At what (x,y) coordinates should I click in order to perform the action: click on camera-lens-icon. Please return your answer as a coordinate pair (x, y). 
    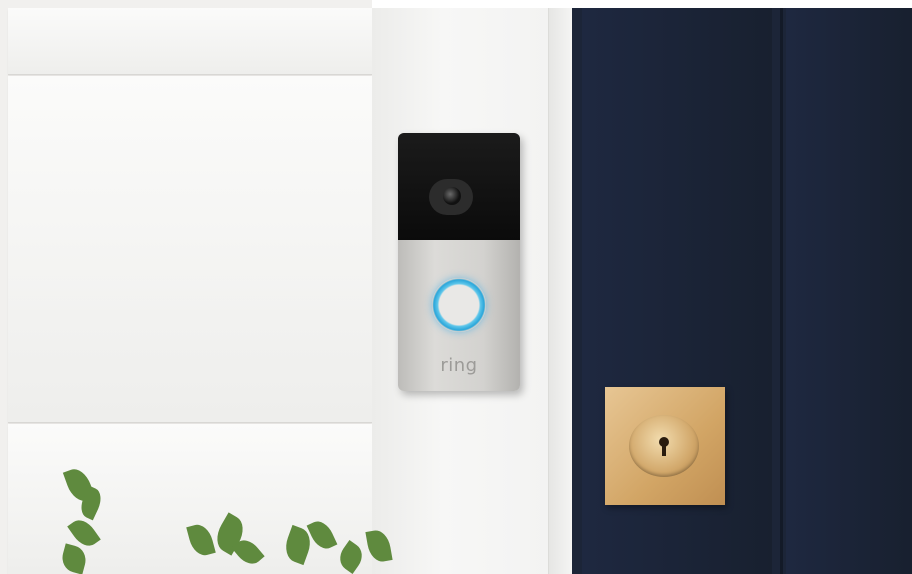
    Looking at the image, I should click on (451, 197).